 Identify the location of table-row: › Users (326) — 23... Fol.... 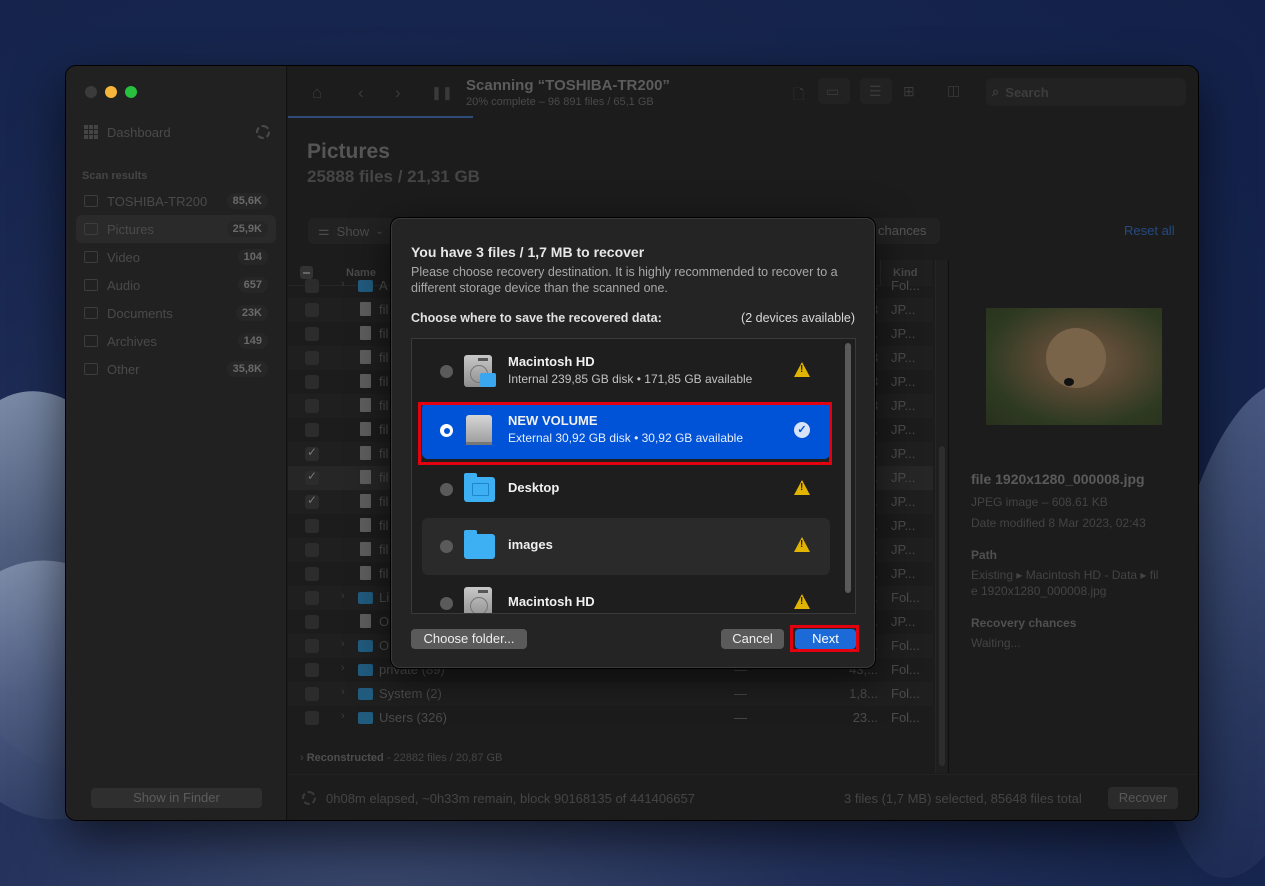
(610, 718).